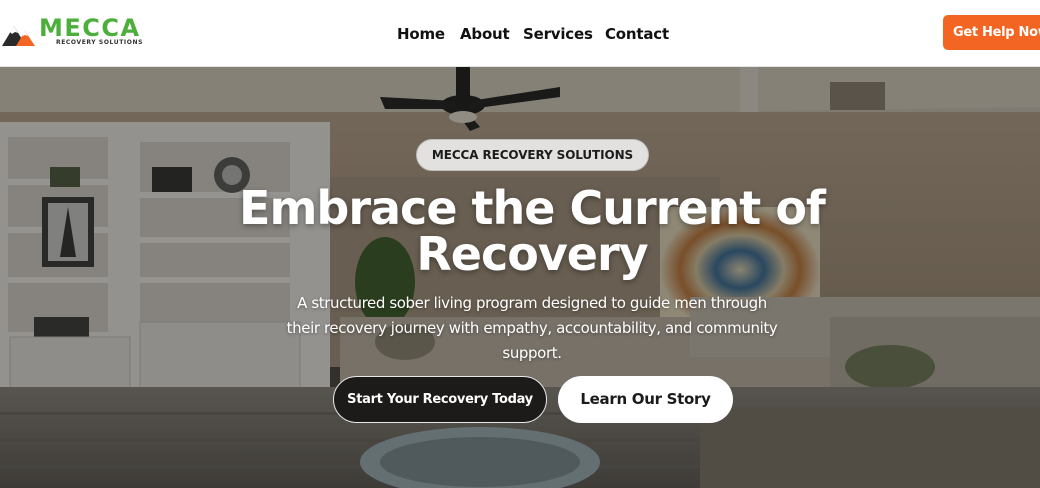  Describe the element at coordinates (637, 34) in the screenshot. I see `nav-link-contact: Contact` at that location.